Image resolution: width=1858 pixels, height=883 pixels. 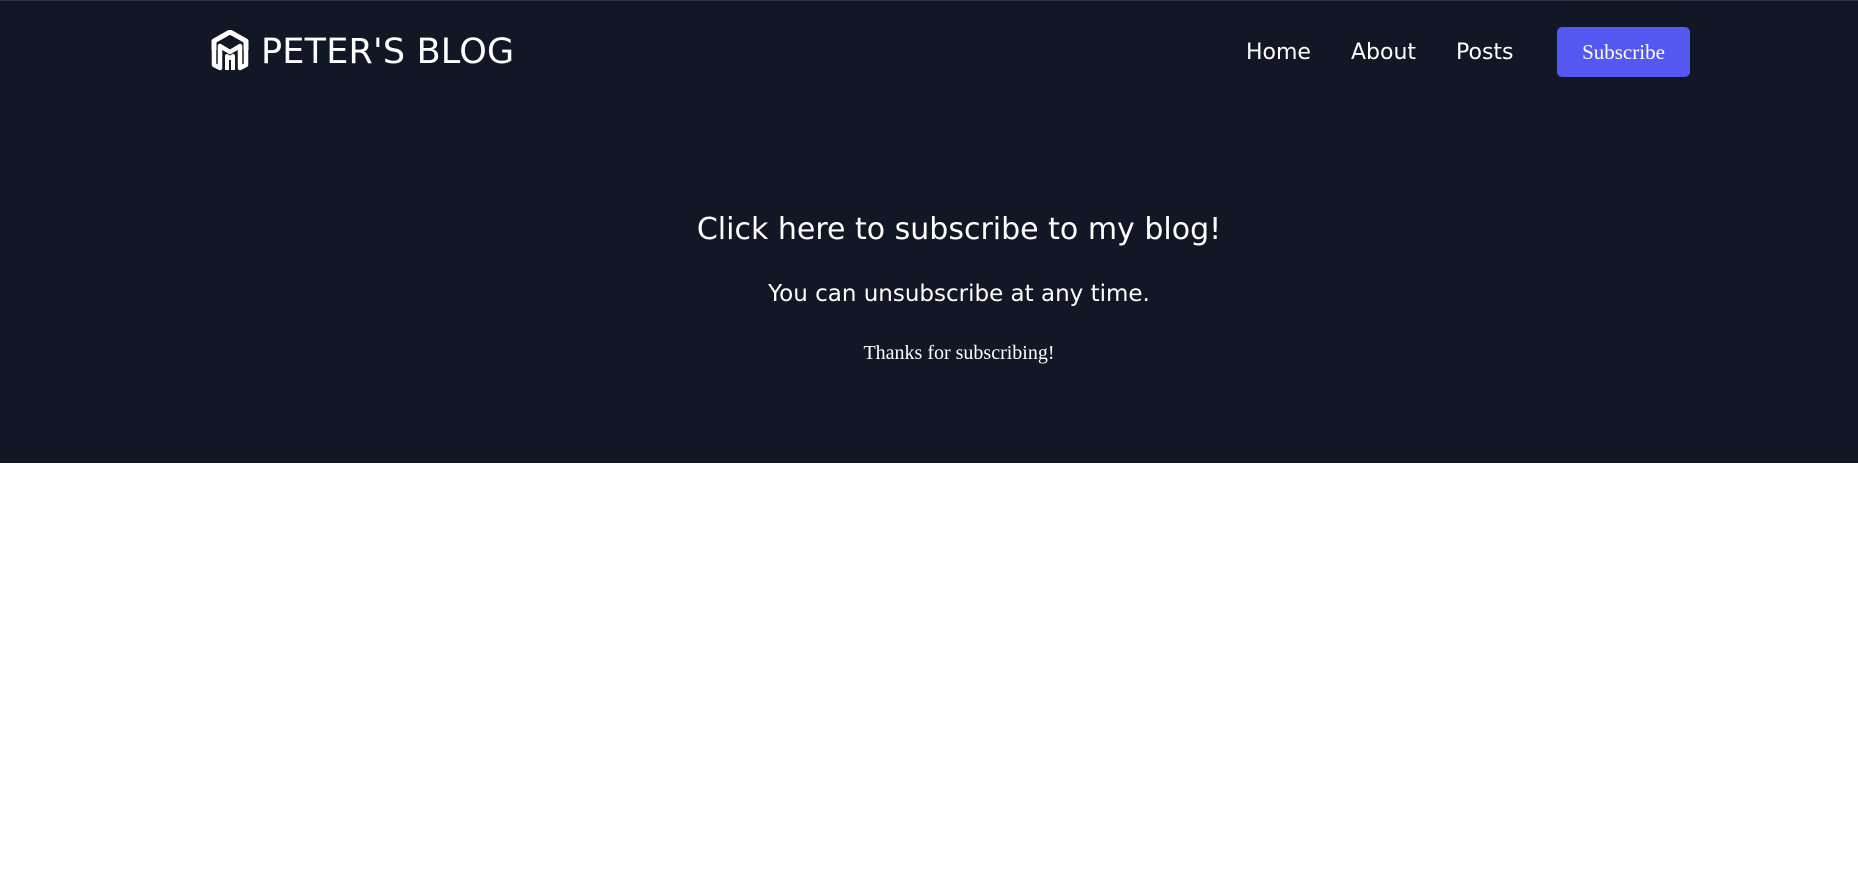 What do you see at coordinates (959, 294) in the screenshot?
I see `unsubscribe-note: You can unsubscribe at any time.` at bounding box center [959, 294].